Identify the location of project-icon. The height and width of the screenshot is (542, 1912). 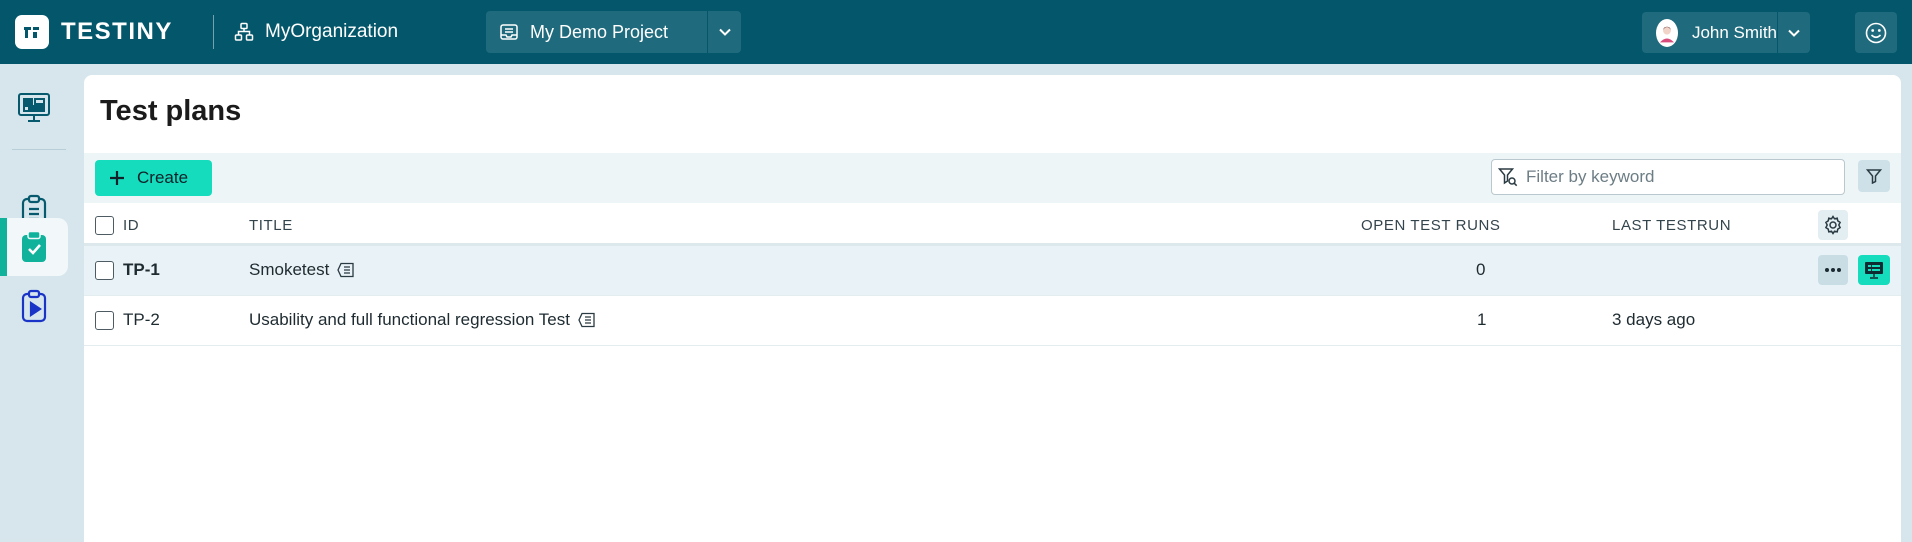
(509, 32).